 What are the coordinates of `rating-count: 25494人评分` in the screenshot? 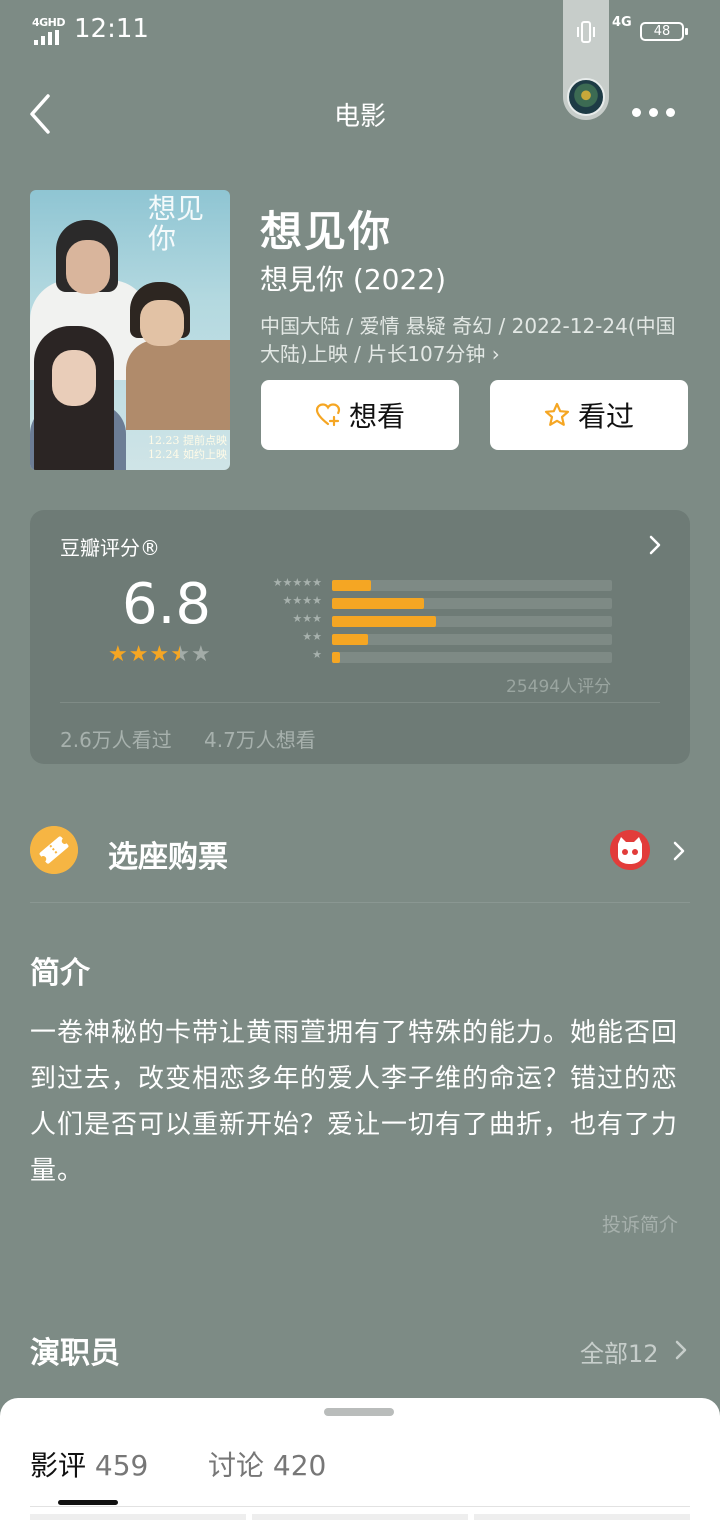 It's located at (559, 687).